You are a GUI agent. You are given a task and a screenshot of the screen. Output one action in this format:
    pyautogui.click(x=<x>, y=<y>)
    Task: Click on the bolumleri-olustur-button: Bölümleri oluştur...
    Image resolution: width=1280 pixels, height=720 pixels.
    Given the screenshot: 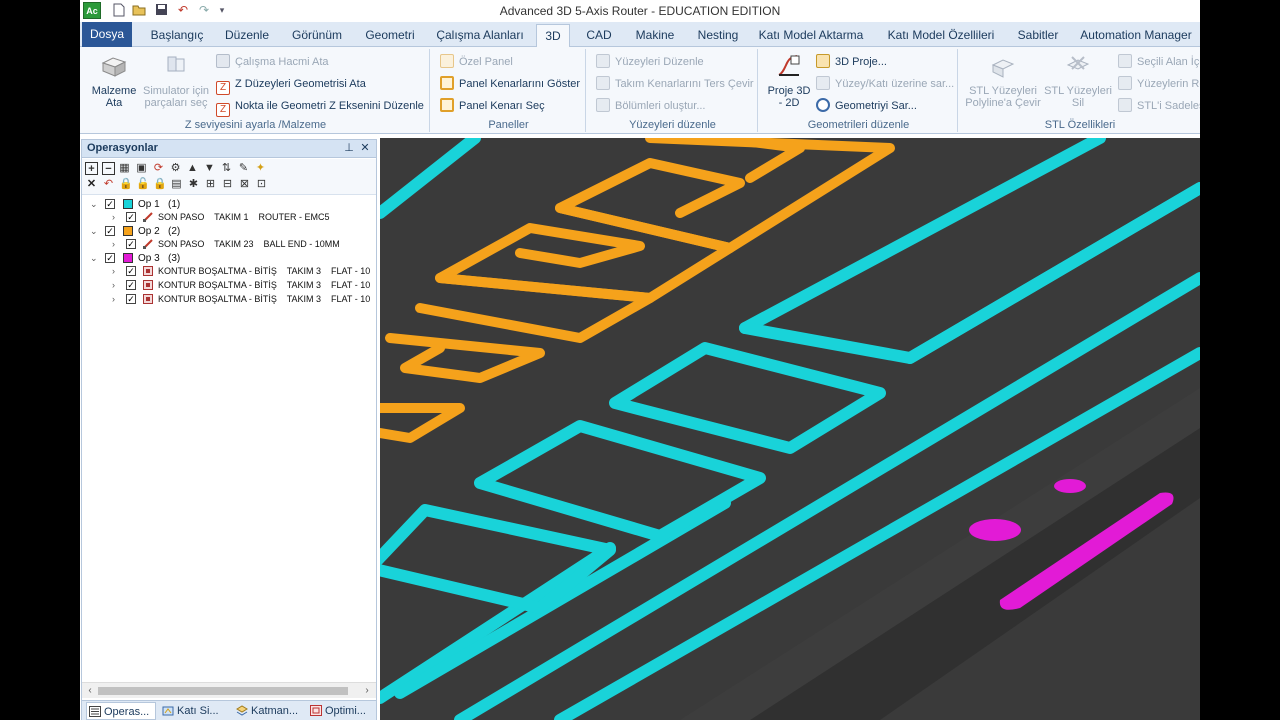 What is the action you would take?
    pyautogui.click(x=650, y=106)
    